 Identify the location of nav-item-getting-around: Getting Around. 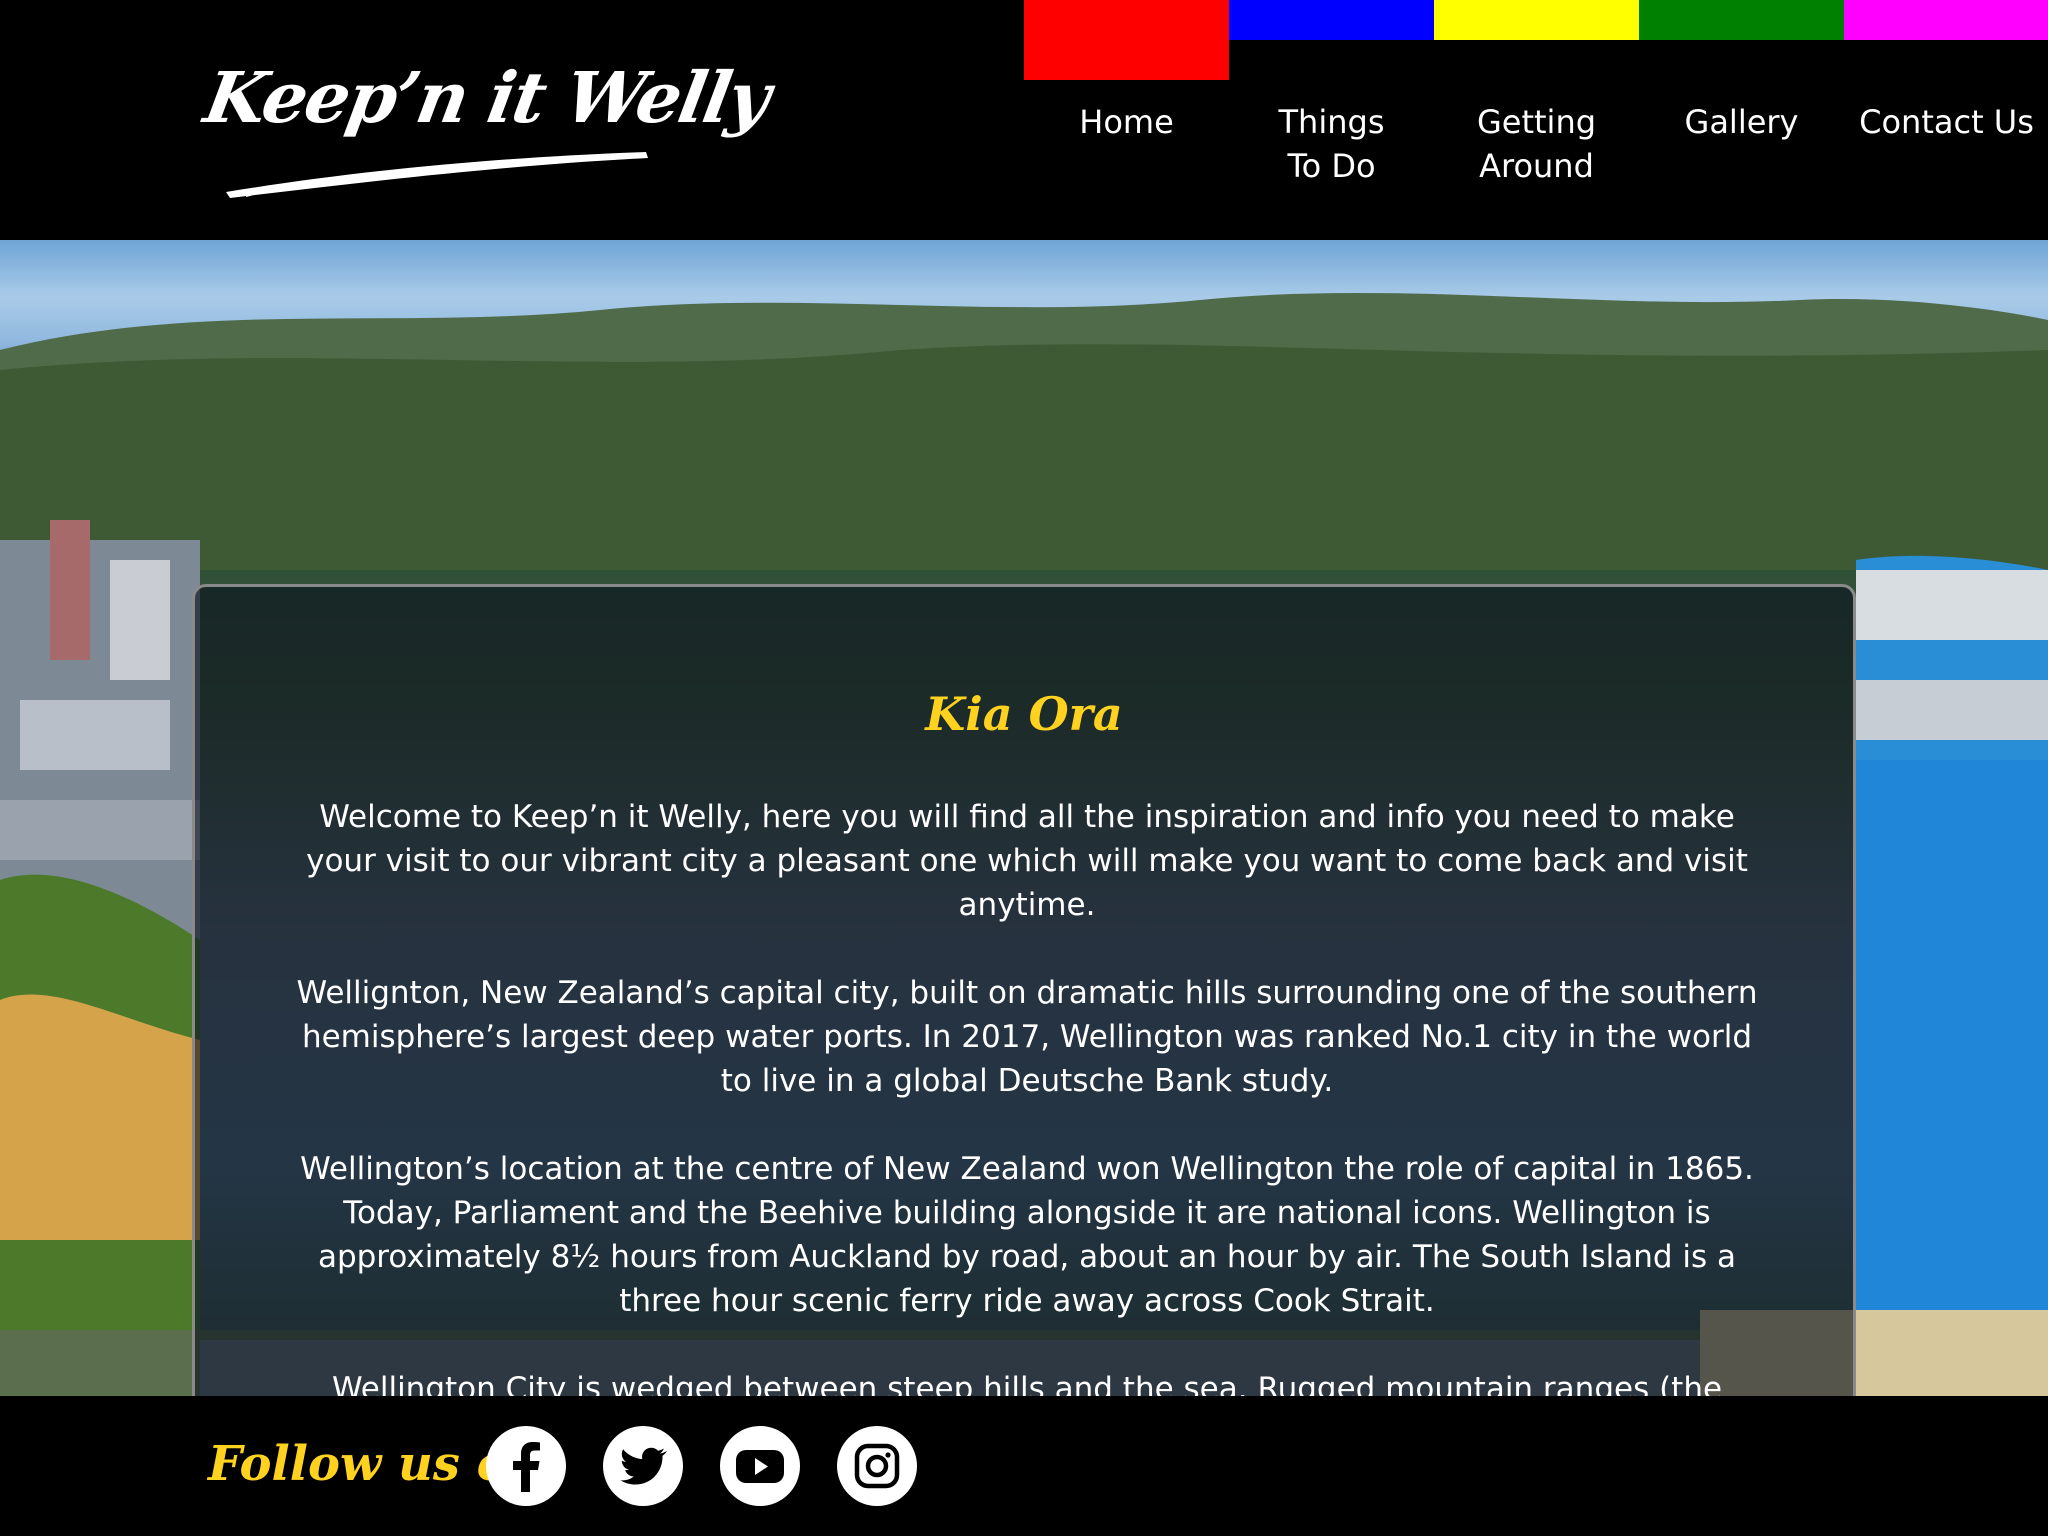
(1536, 120).